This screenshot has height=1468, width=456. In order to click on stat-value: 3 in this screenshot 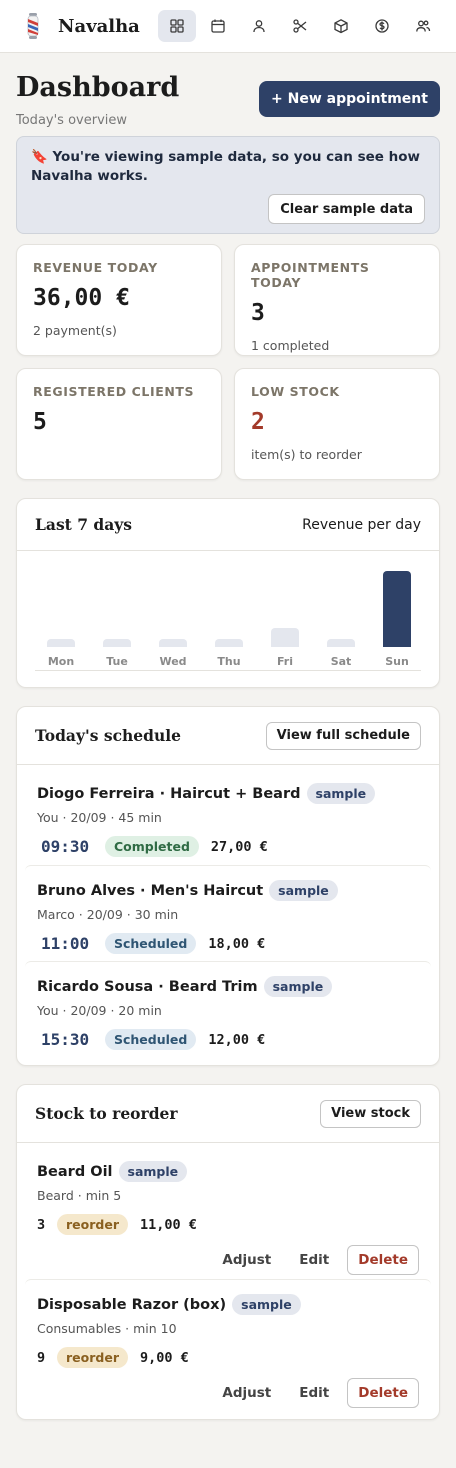, I will do `click(258, 313)`.